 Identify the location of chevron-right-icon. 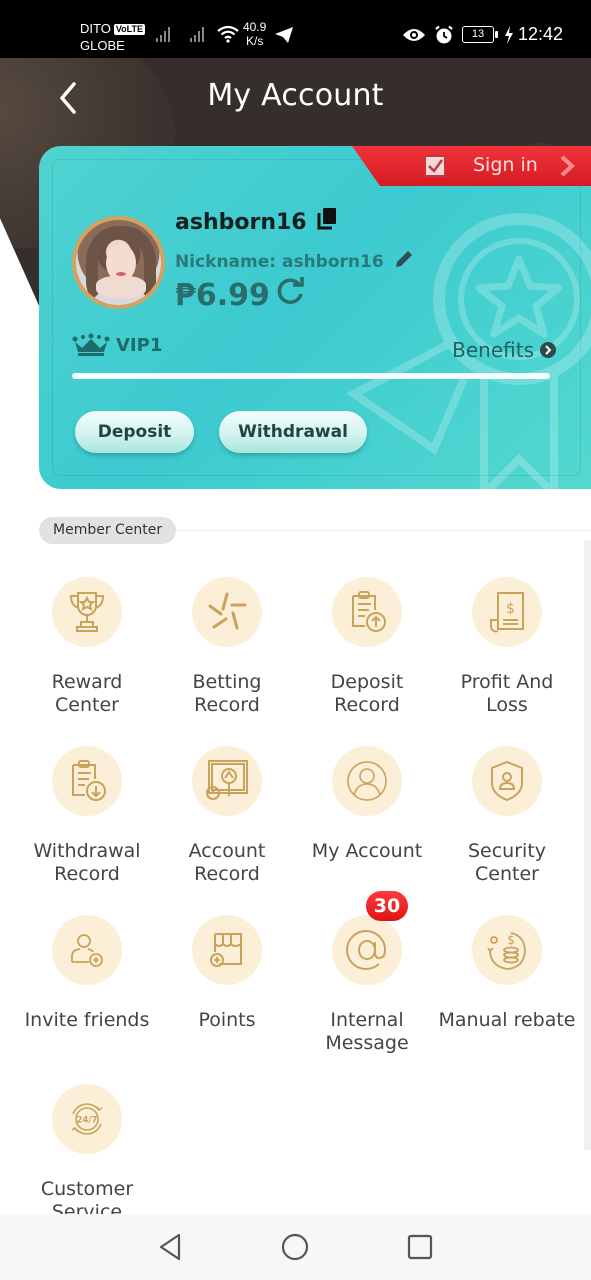
(567, 166).